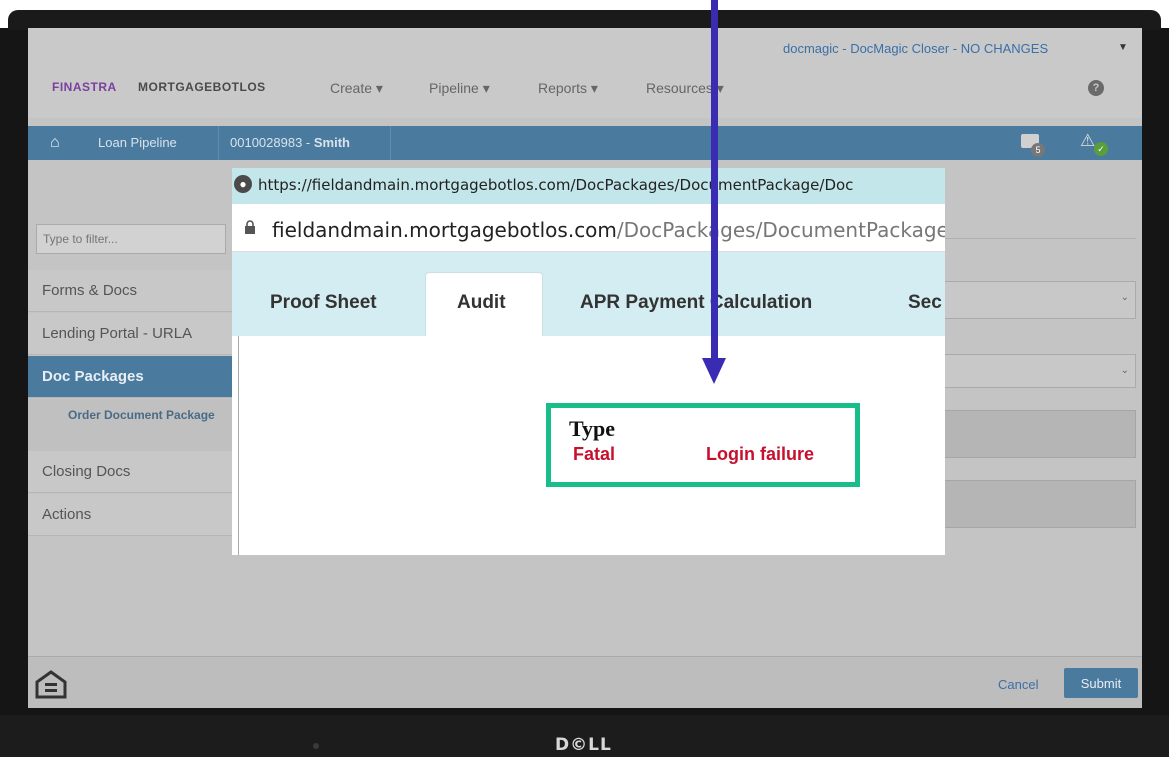 The height and width of the screenshot is (757, 1169). What do you see at coordinates (780, 230) in the screenshot?
I see `address-url-path: /DocPackages/DocumentPackage` at bounding box center [780, 230].